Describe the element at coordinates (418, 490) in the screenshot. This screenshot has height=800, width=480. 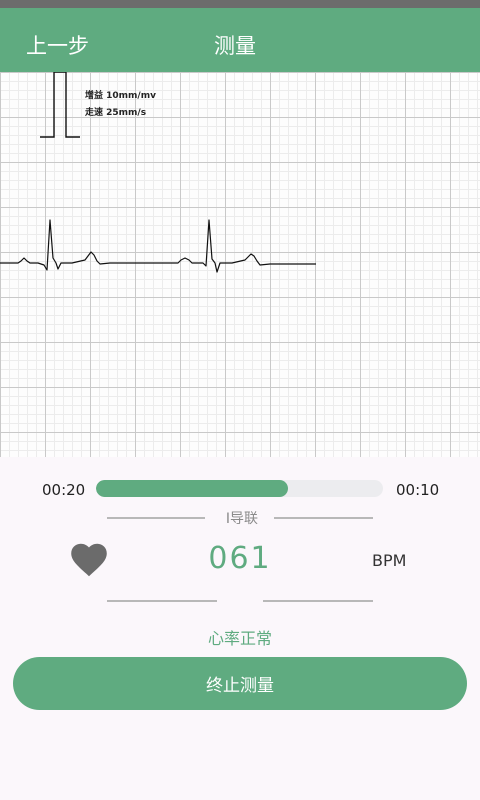
I see `remaining-time: 00:10` at that location.